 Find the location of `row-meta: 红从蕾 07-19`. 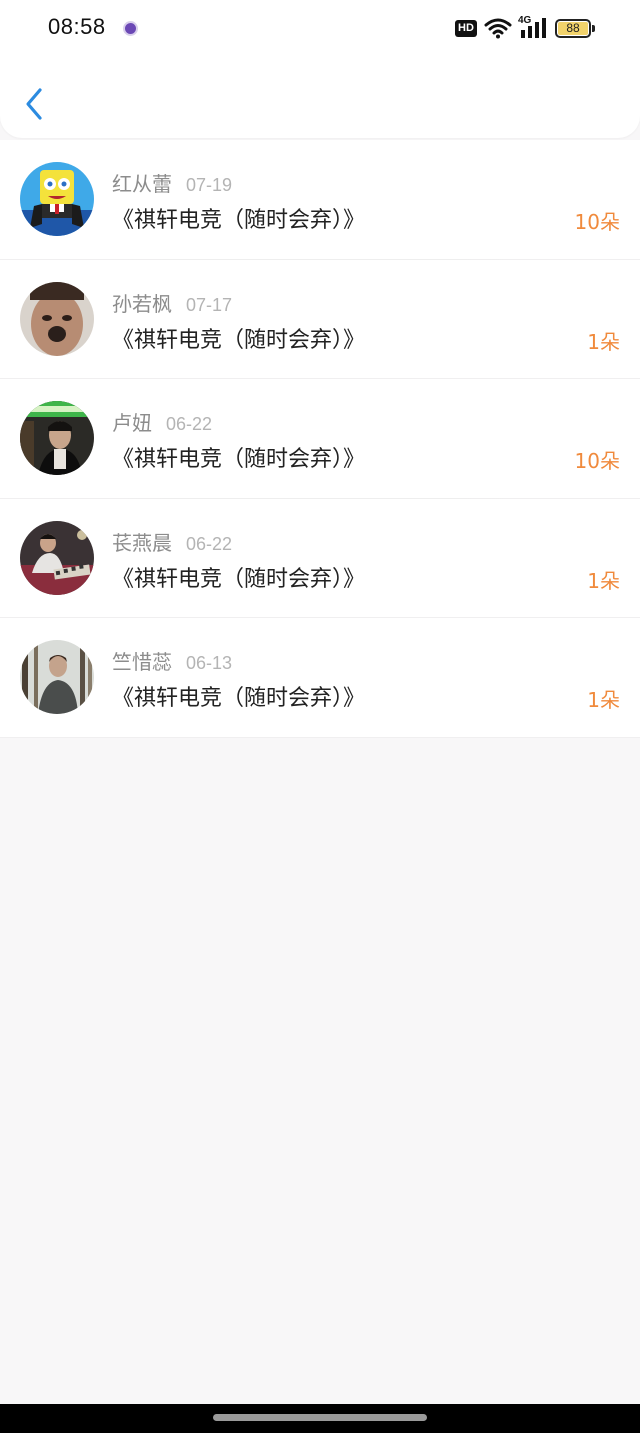

row-meta: 红从蕾 07-19 is located at coordinates (172, 182).